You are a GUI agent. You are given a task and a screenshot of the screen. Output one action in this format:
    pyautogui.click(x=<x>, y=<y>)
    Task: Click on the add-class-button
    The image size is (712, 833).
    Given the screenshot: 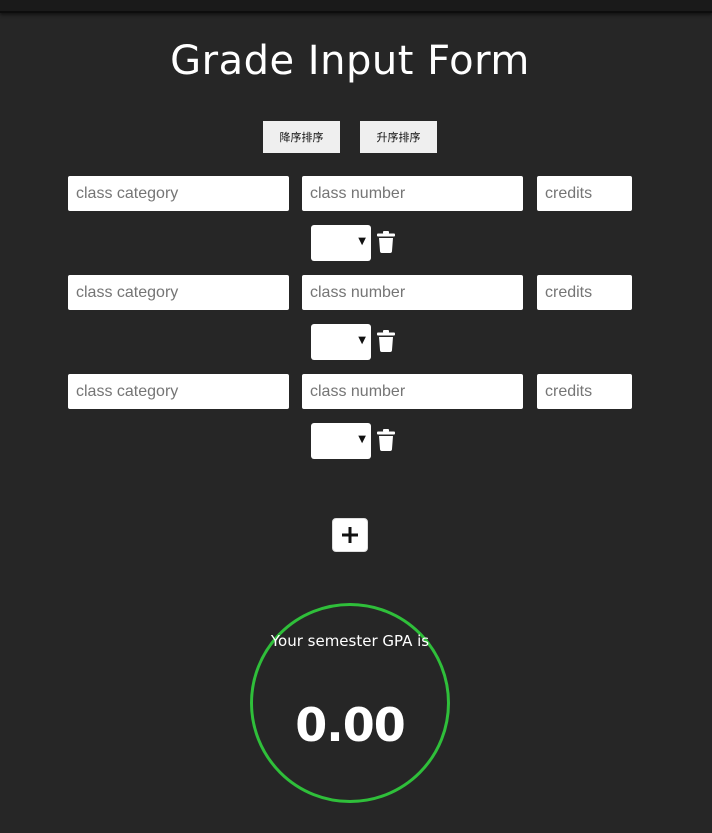 What is the action you would take?
    pyautogui.click(x=350, y=535)
    